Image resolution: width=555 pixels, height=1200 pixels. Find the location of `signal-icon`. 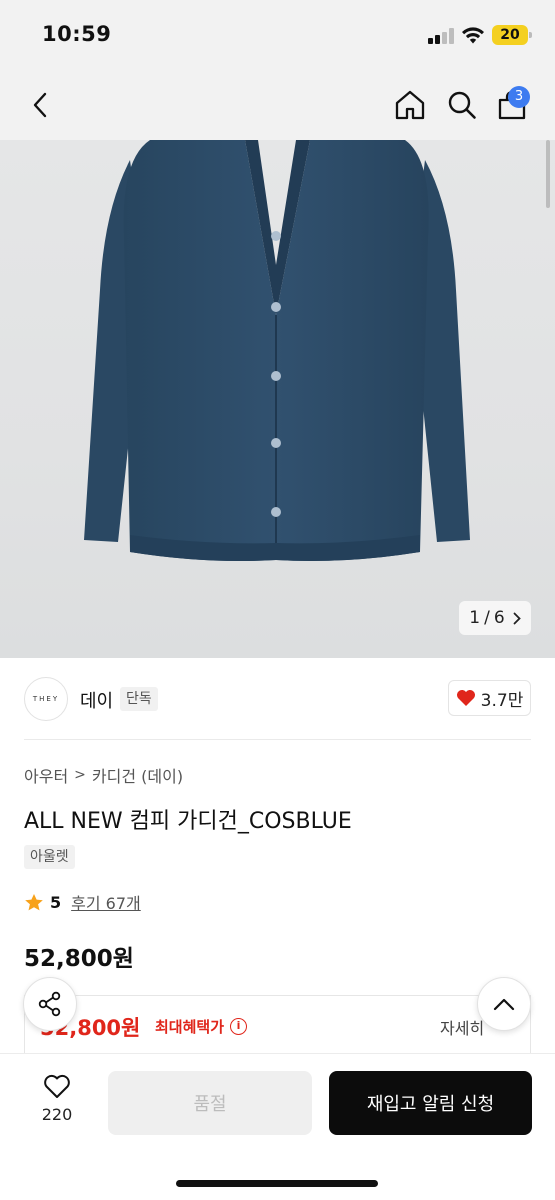

signal-icon is located at coordinates (441, 36).